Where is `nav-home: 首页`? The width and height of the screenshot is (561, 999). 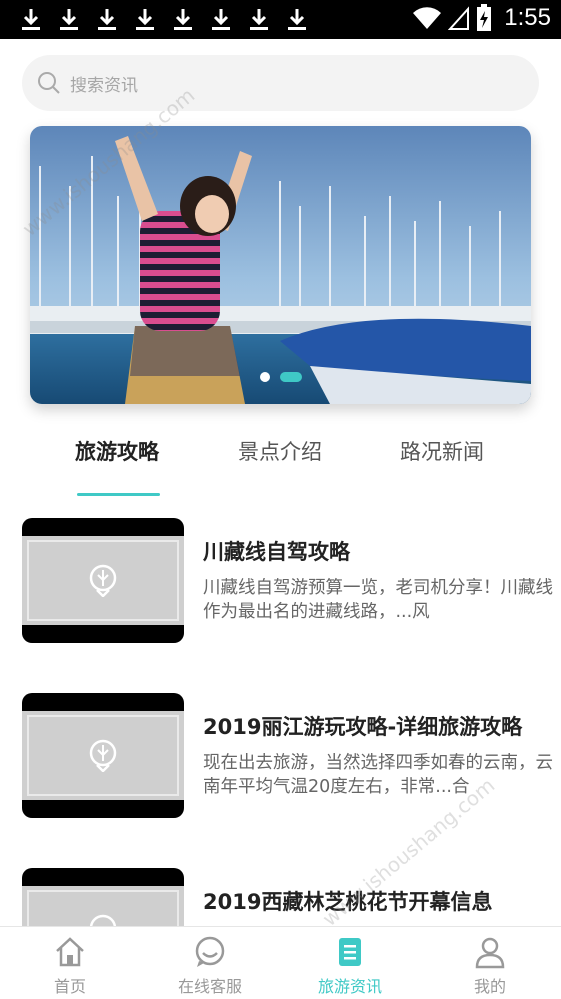
nav-home: 首页 is located at coordinates (70, 963).